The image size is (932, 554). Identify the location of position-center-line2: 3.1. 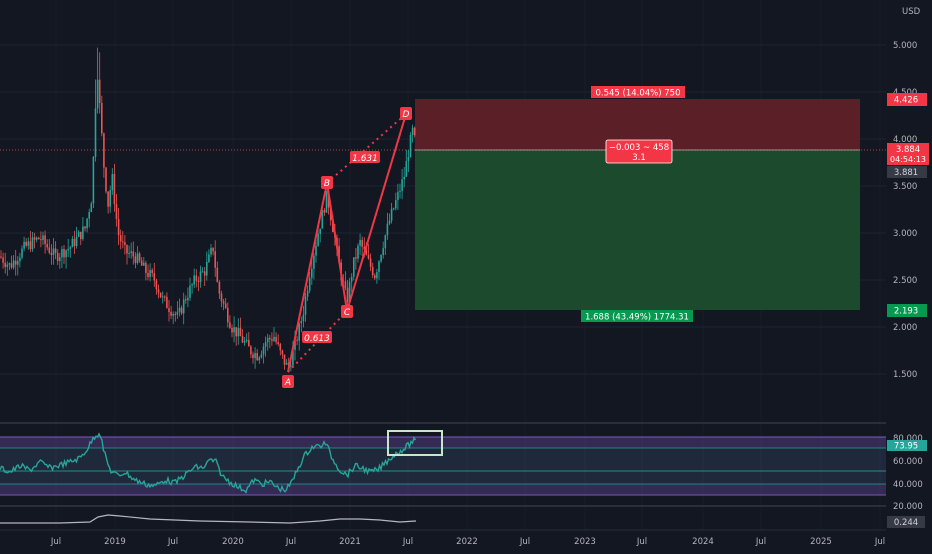
(639, 158).